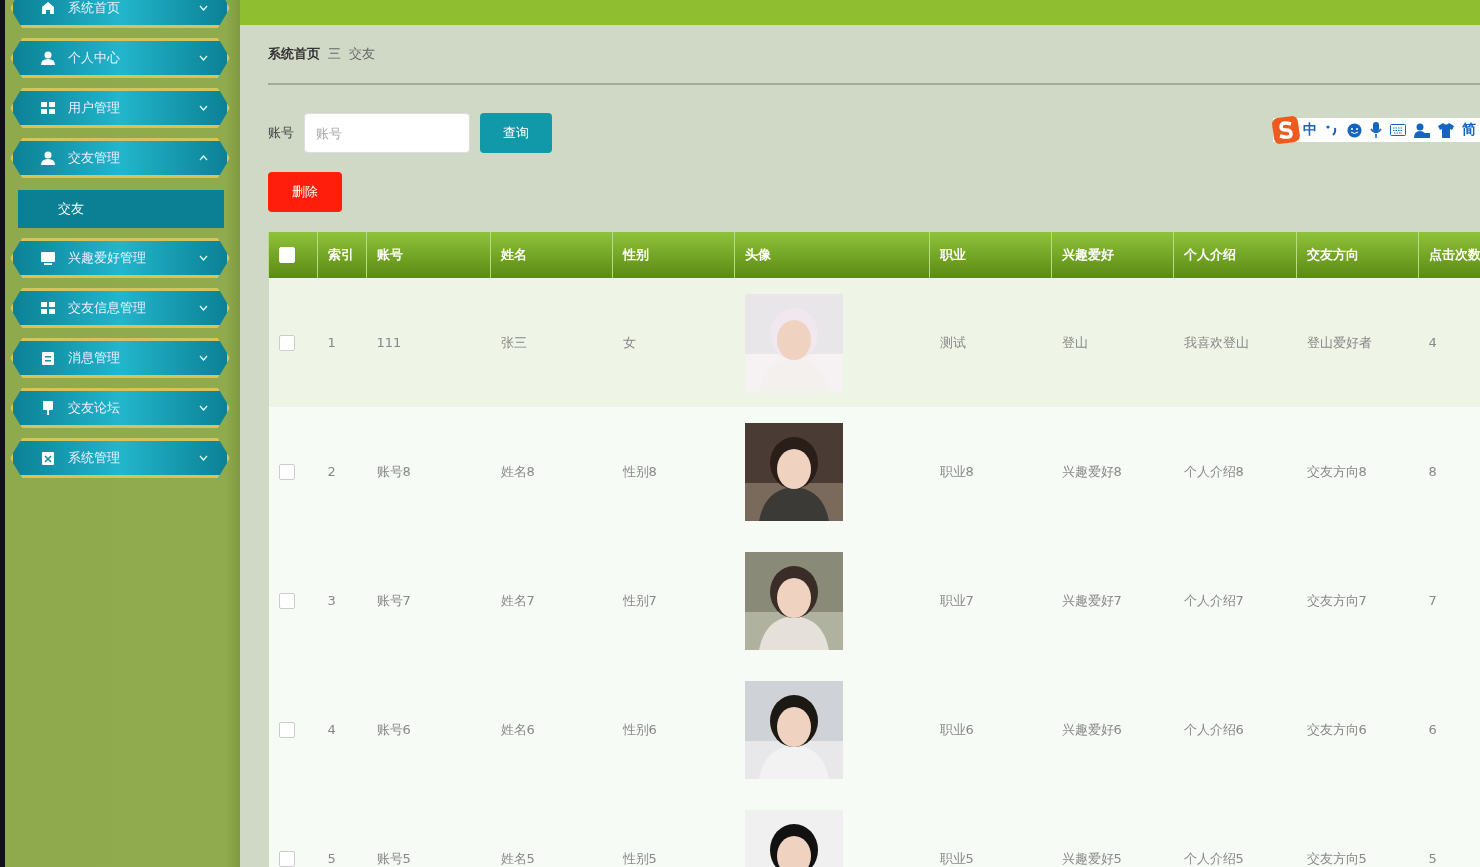 The image size is (1480, 867). I want to click on breadcrumb-link: 系统首页, so click(294, 54).